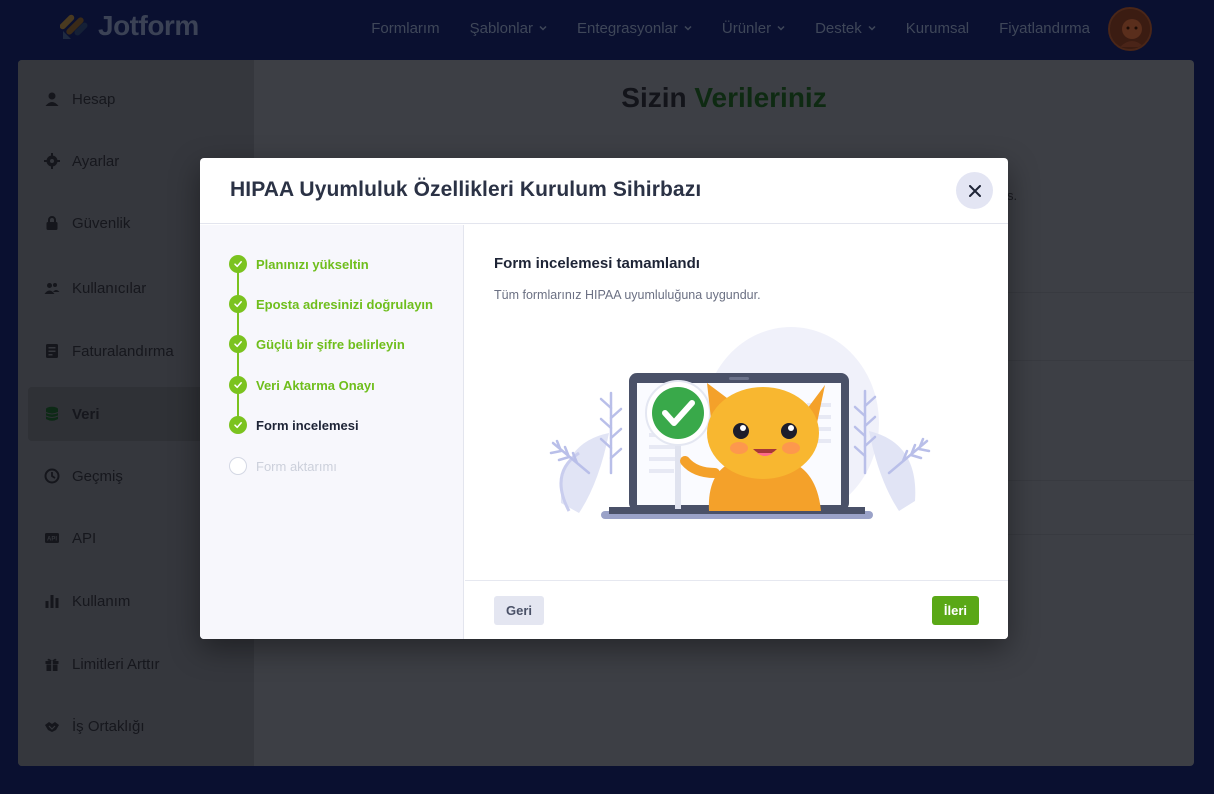 This screenshot has width=1214, height=794. Describe the element at coordinates (52, 99) in the screenshot. I see `user-icon` at that location.